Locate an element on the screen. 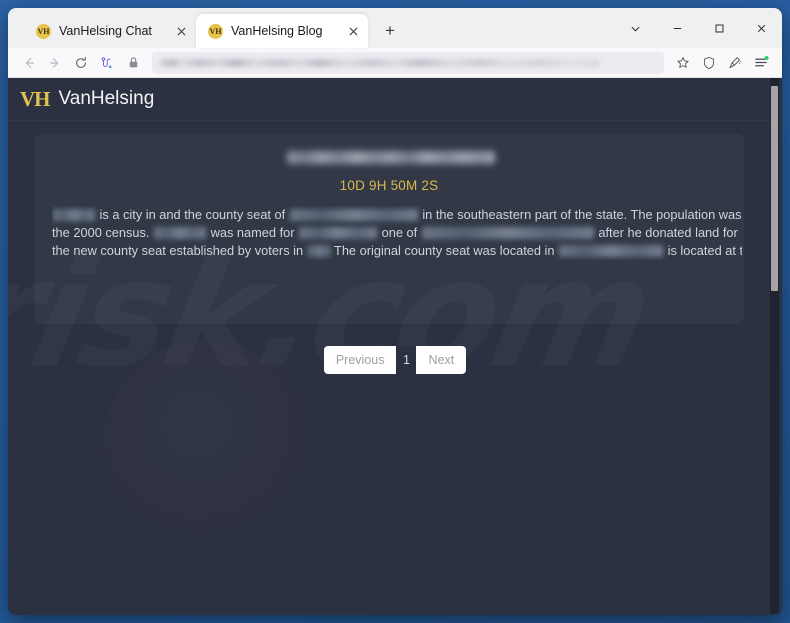  star-icon is located at coordinates (683, 63).